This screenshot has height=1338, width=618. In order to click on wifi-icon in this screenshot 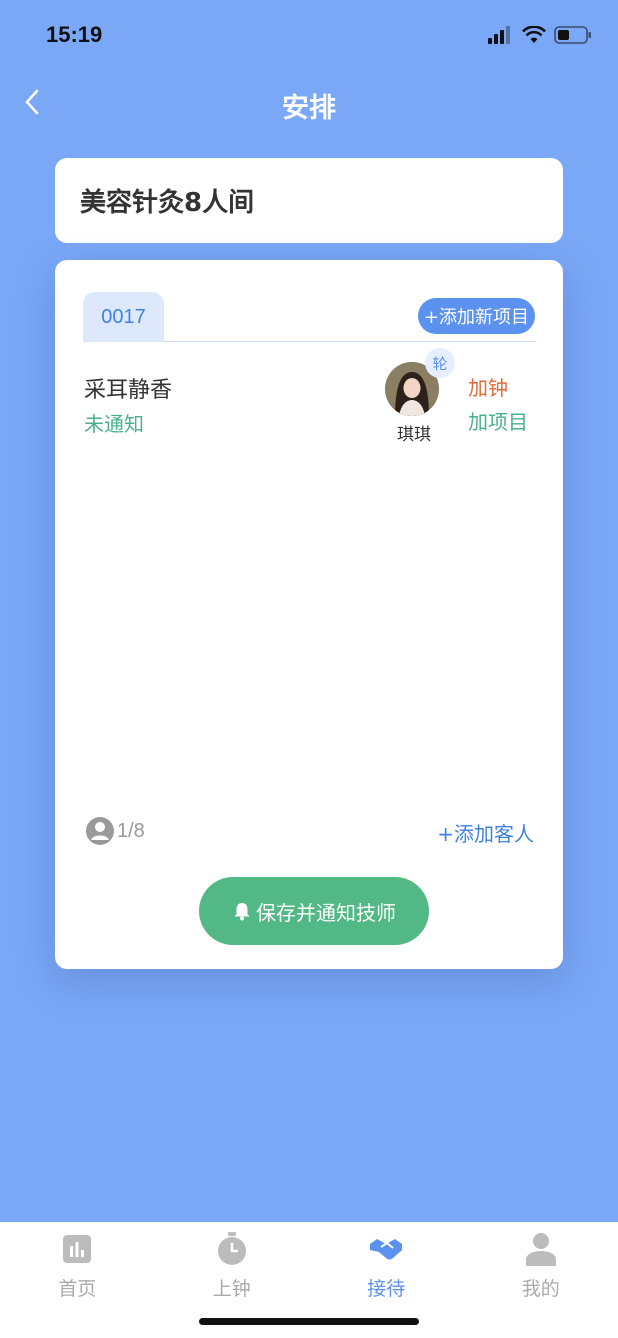, I will do `click(534, 34)`.